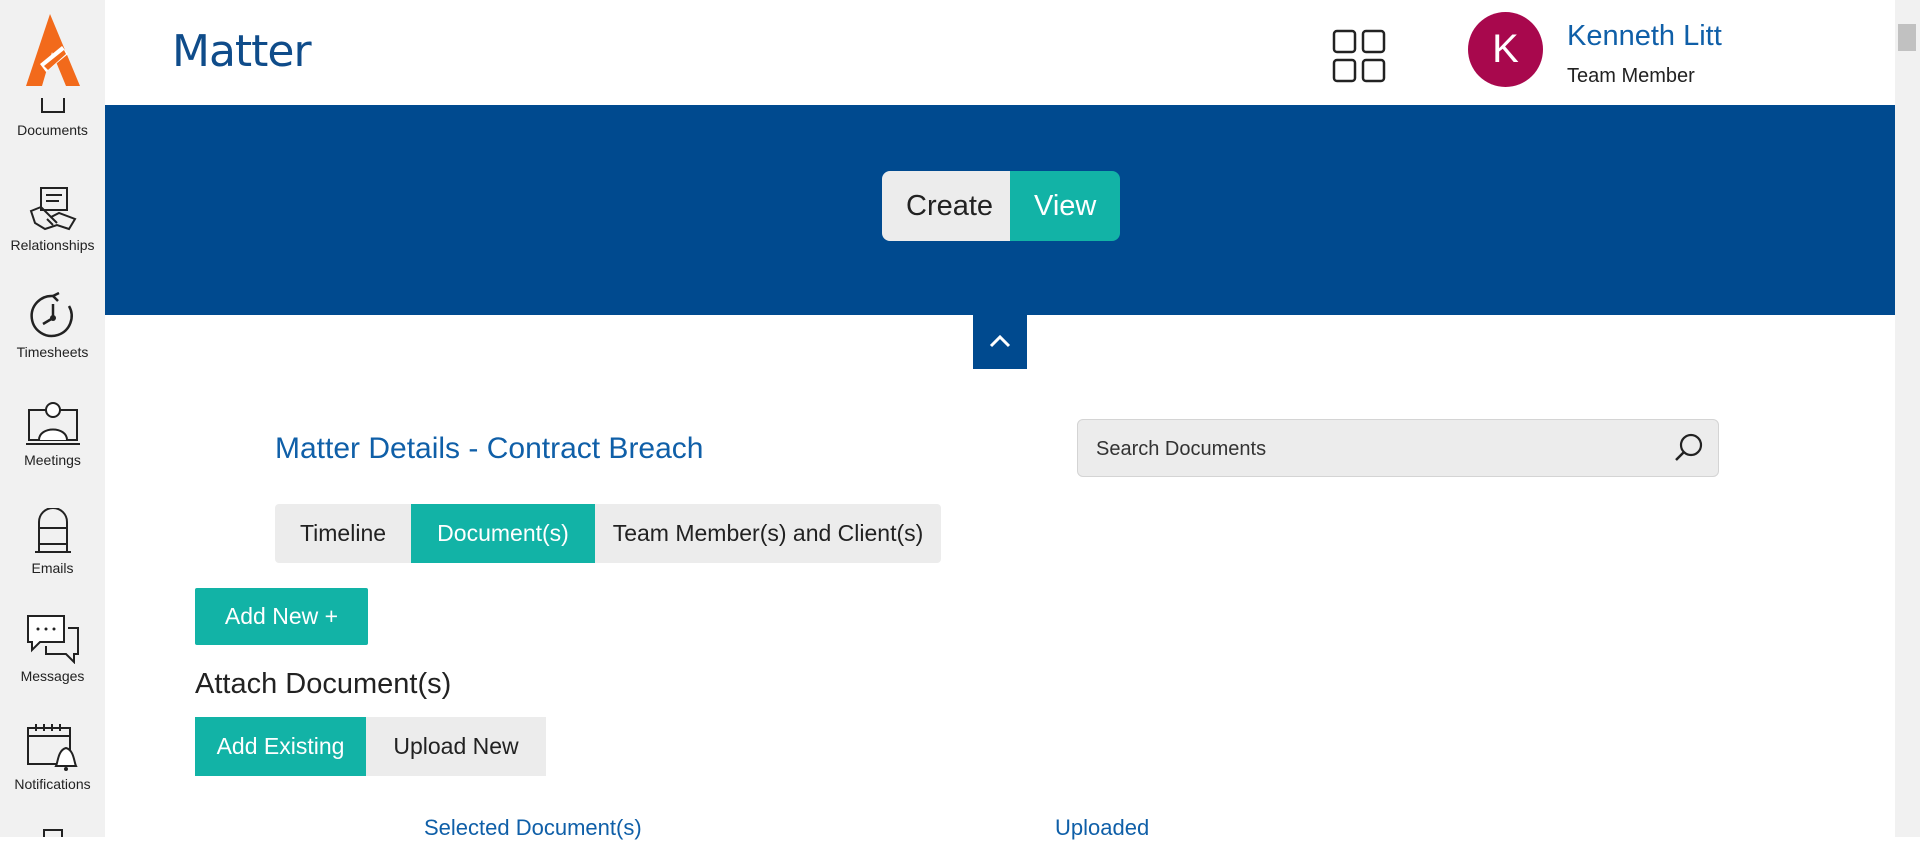 This screenshot has height=841, width=1920. Describe the element at coordinates (768, 533) in the screenshot. I see `tab-team-members-clients: Team Member(s) and Client(s)` at that location.